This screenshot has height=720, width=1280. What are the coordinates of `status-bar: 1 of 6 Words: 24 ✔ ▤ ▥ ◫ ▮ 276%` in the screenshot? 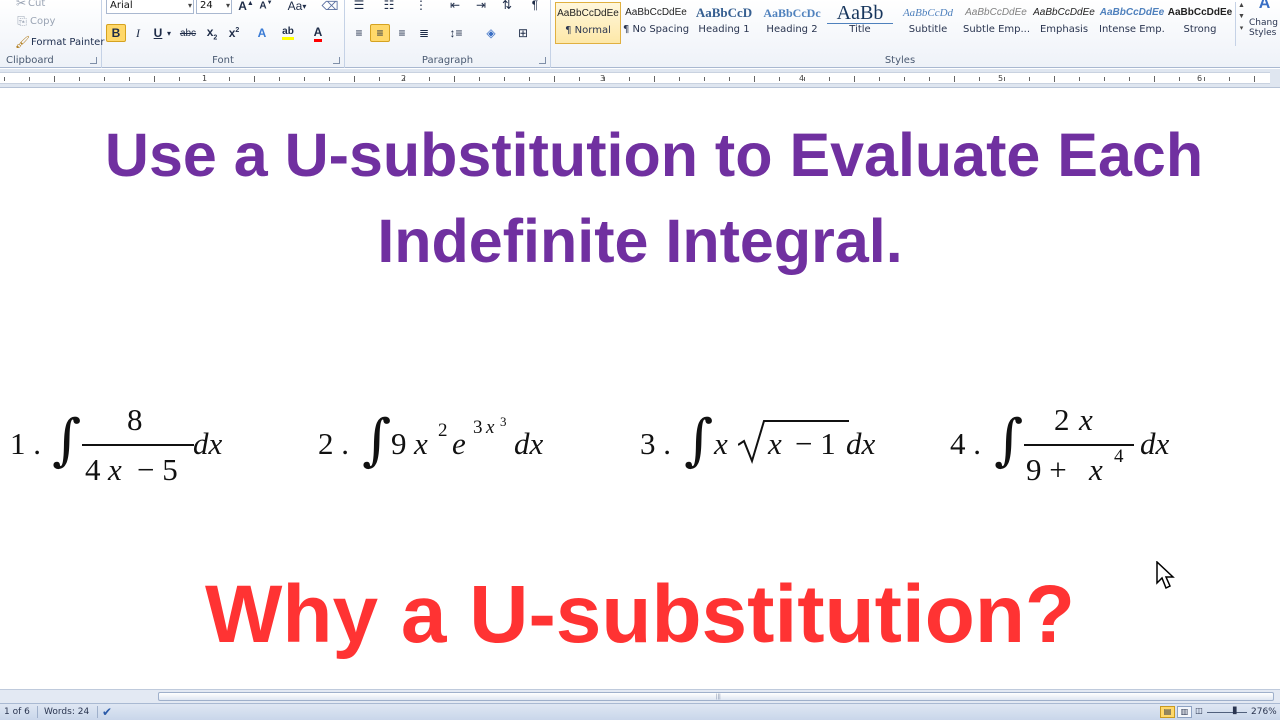 It's located at (640, 711).